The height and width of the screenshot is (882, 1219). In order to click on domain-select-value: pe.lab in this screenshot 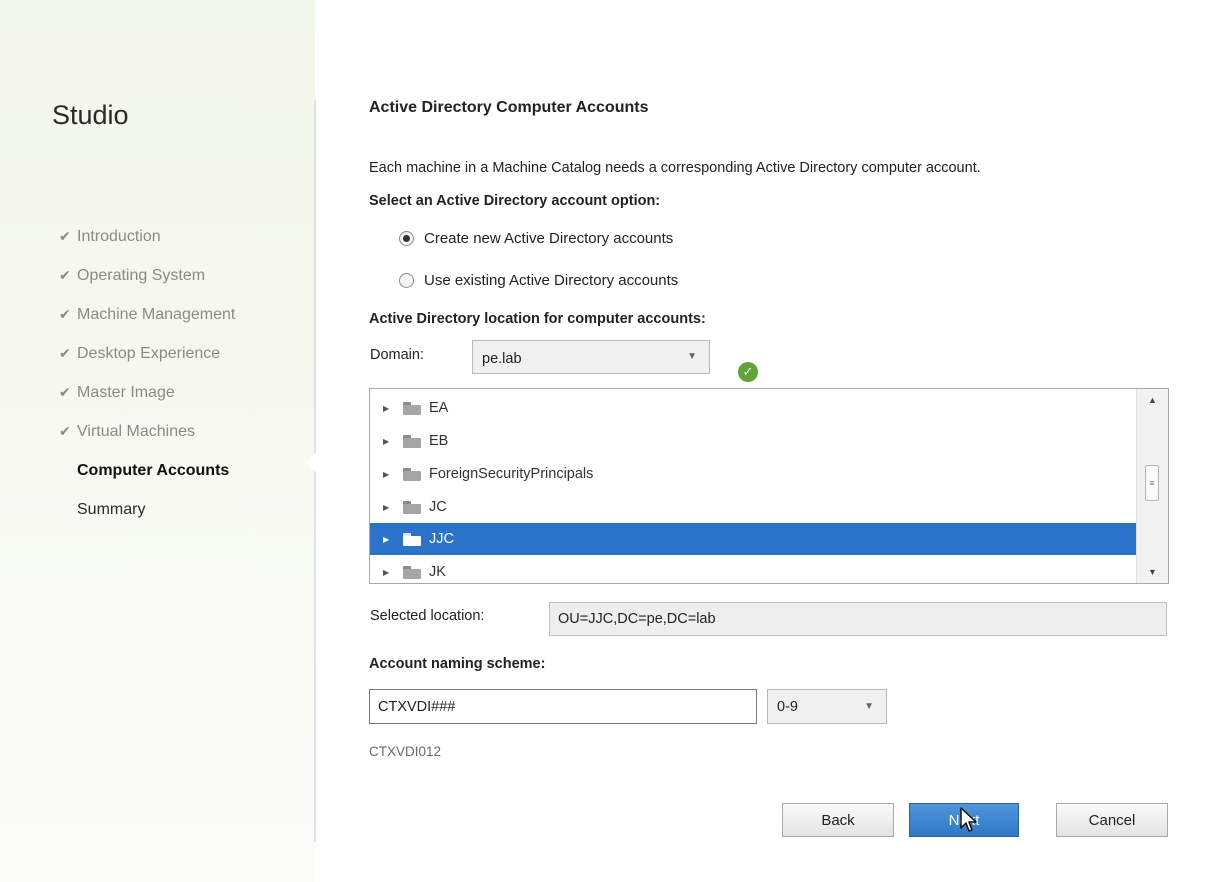, I will do `click(502, 359)`.